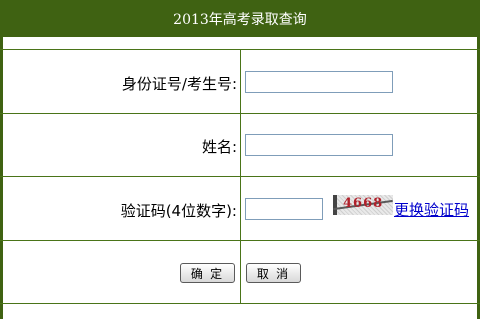  Describe the element at coordinates (319, 145) in the screenshot. I see `name-input` at that location.